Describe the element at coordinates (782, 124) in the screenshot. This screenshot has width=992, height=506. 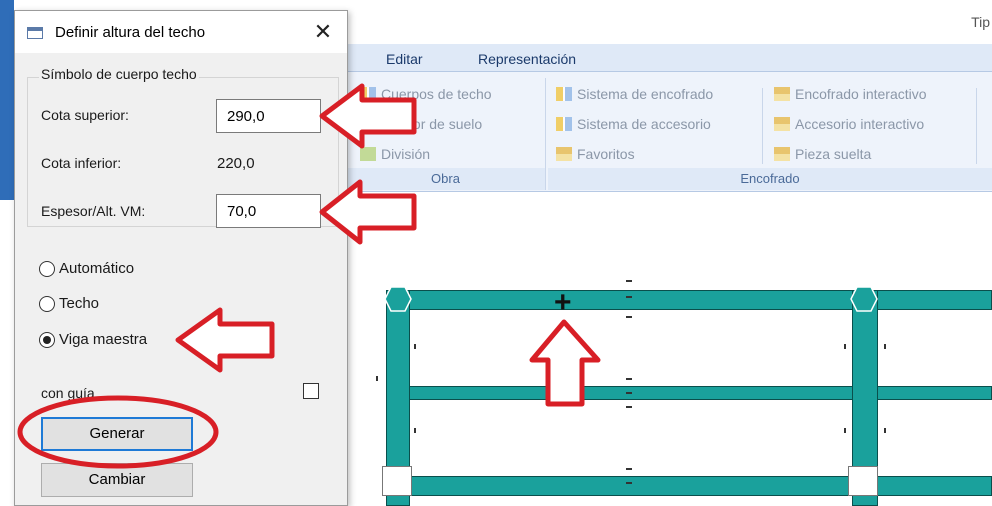
I see `accesorio-interactivo-icon` at that location.